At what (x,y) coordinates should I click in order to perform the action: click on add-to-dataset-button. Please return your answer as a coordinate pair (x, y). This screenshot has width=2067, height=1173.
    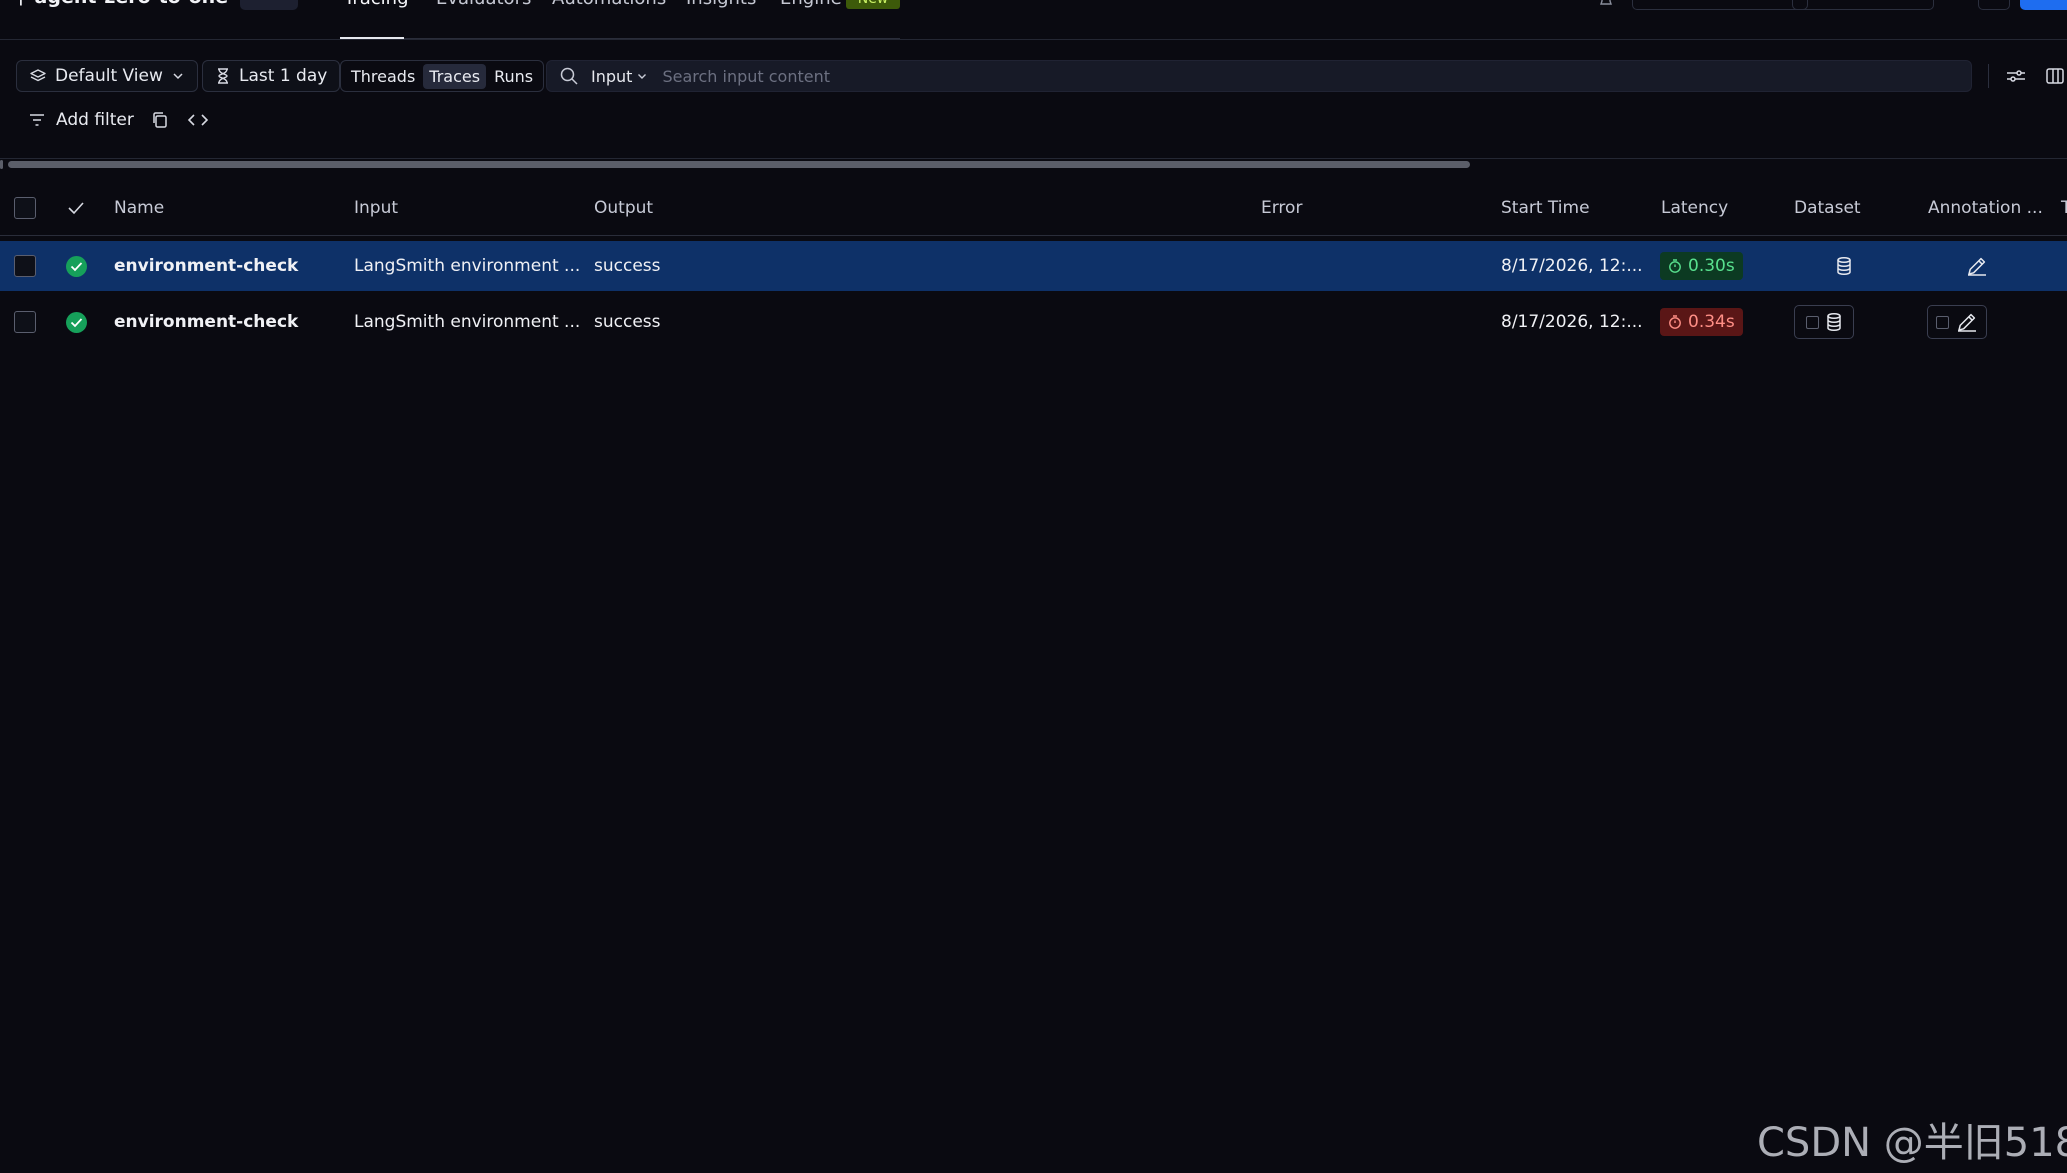
    Looking at the image, I should click on (1824, 322).